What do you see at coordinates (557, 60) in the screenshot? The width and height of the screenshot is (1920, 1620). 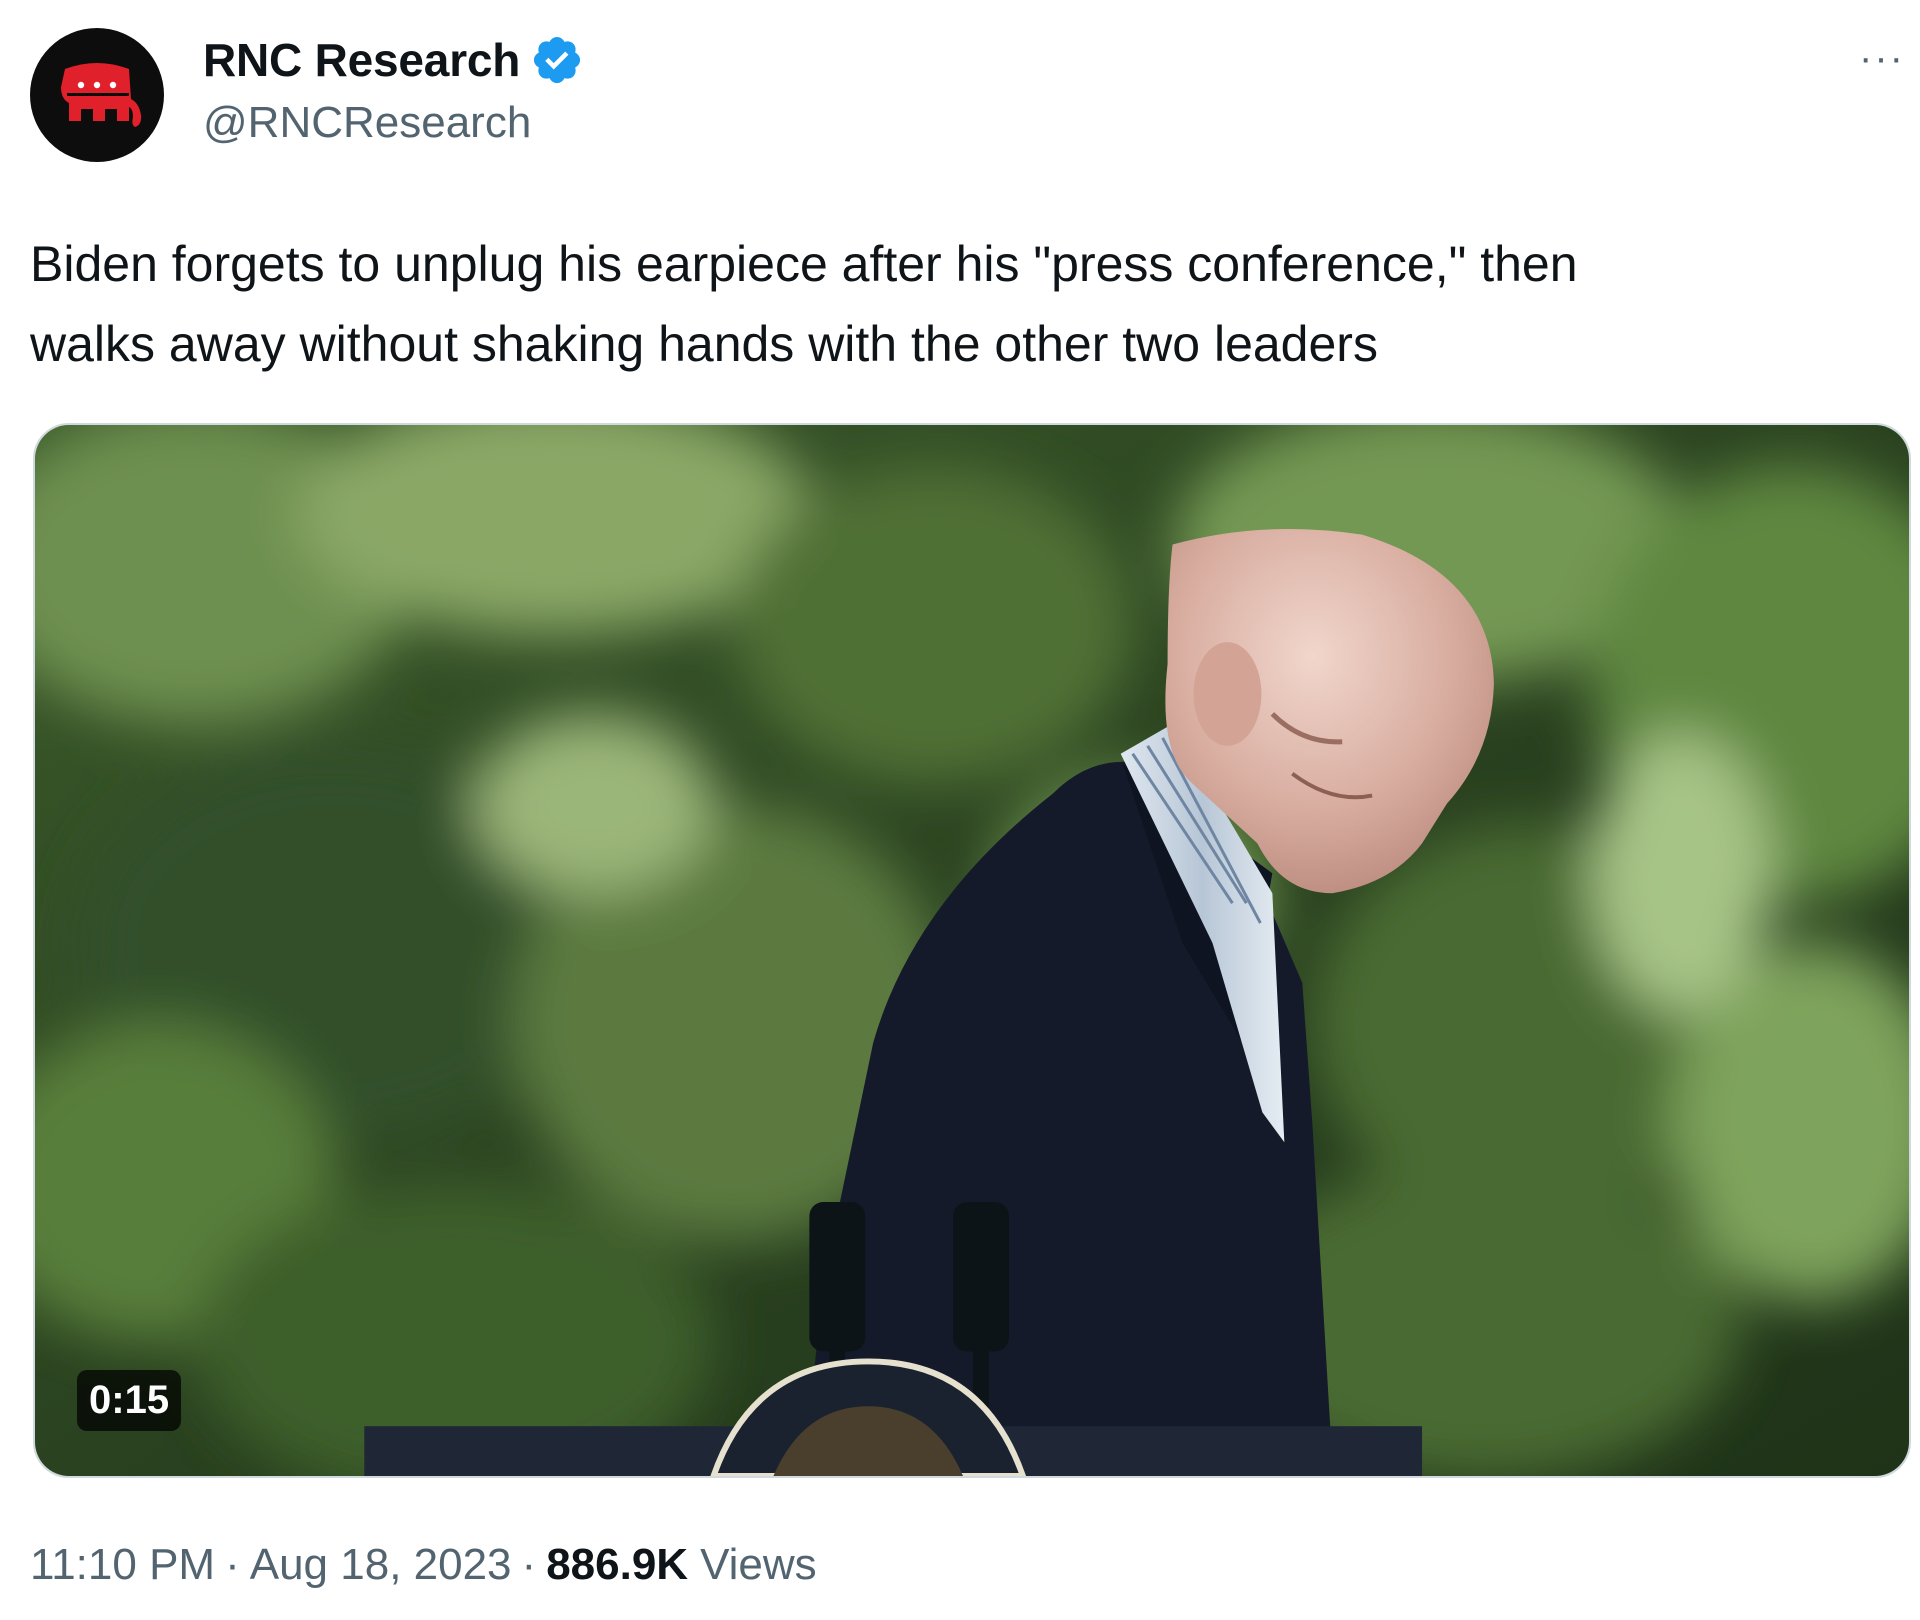 I see `verified-badge-icon` at bounding box center [557, 60].